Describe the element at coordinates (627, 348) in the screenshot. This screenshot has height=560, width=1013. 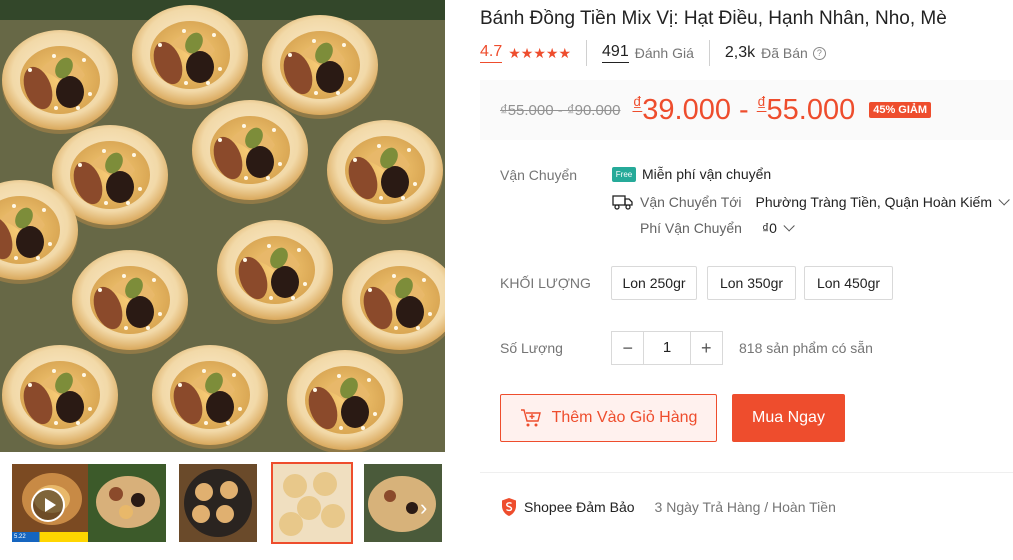
I see `decrease-button: −` at that location.